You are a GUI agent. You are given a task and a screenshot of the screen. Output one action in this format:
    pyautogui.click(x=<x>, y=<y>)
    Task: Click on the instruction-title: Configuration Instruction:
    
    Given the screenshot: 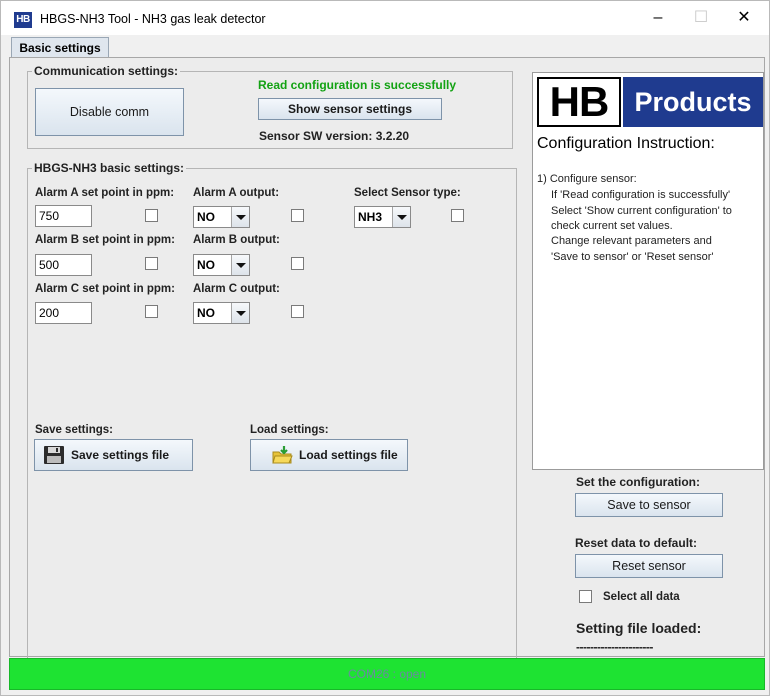 What is the action you would take?
    pyautogui.click(x=626, y=143)
    